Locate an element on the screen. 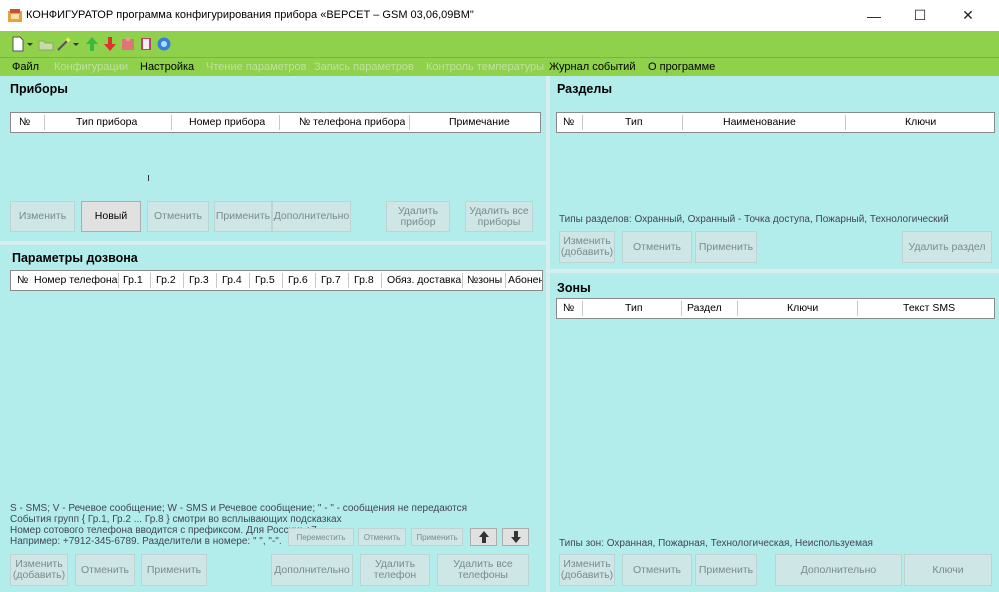 This screenshot has height=592, width=999. info-globe-icon is located at coordinates (164, 44).